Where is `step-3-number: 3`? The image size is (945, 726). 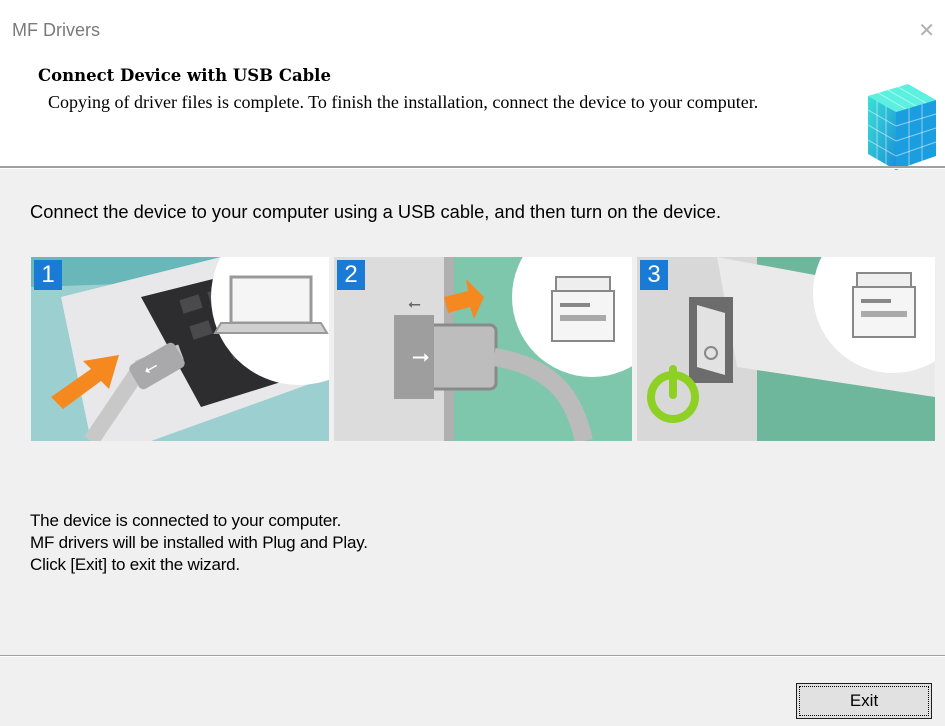
step-3-number: 3 is located at coordinates (654, 275).